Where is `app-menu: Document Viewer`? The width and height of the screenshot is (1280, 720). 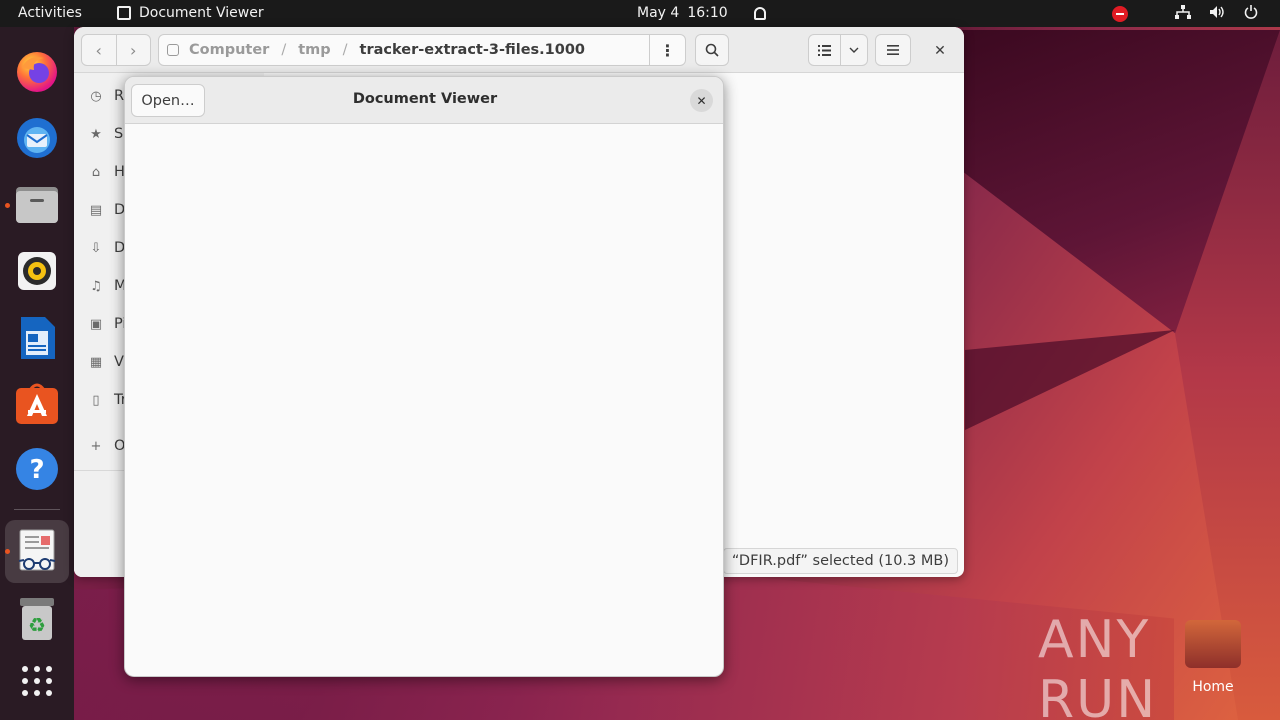
app-menu: Document Viewer is located at coordinates (190, 13).